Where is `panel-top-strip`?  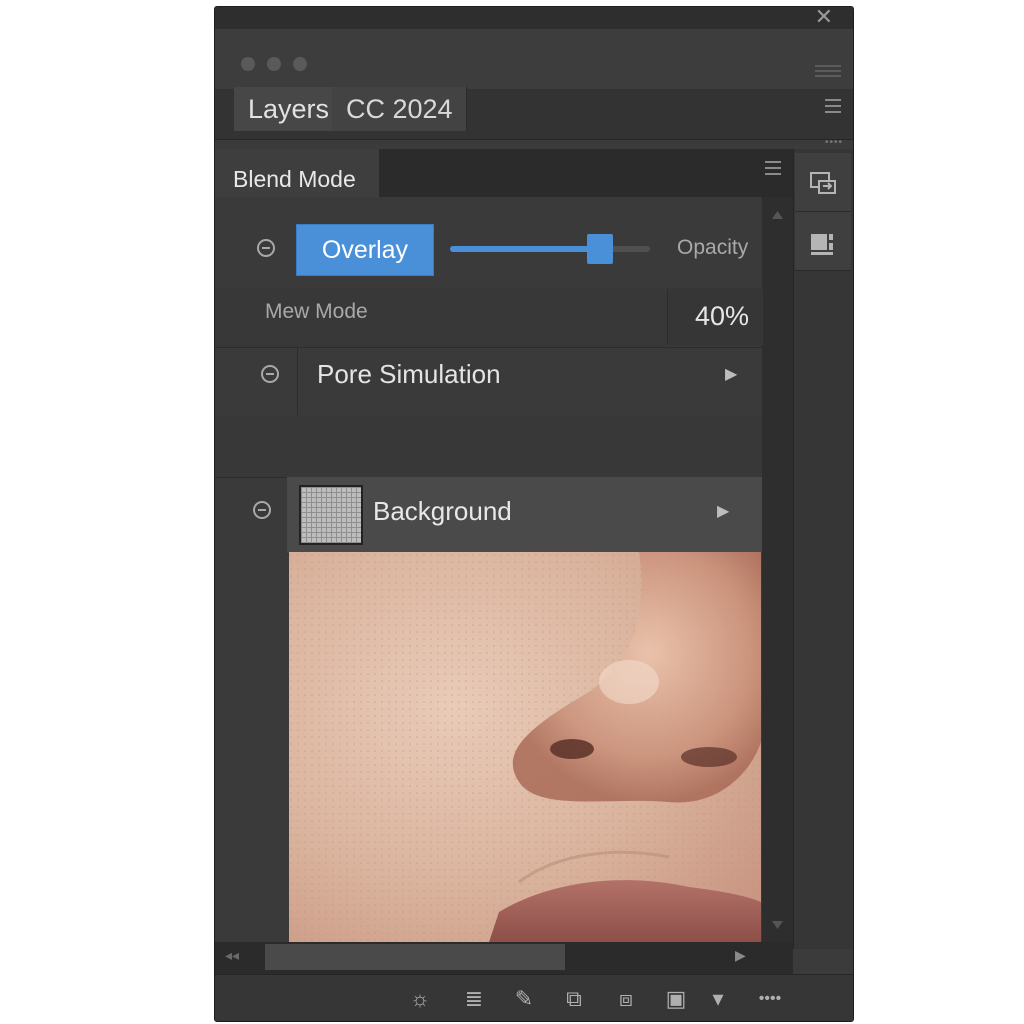 panel-top-strip is located at coordinates (534, 18).